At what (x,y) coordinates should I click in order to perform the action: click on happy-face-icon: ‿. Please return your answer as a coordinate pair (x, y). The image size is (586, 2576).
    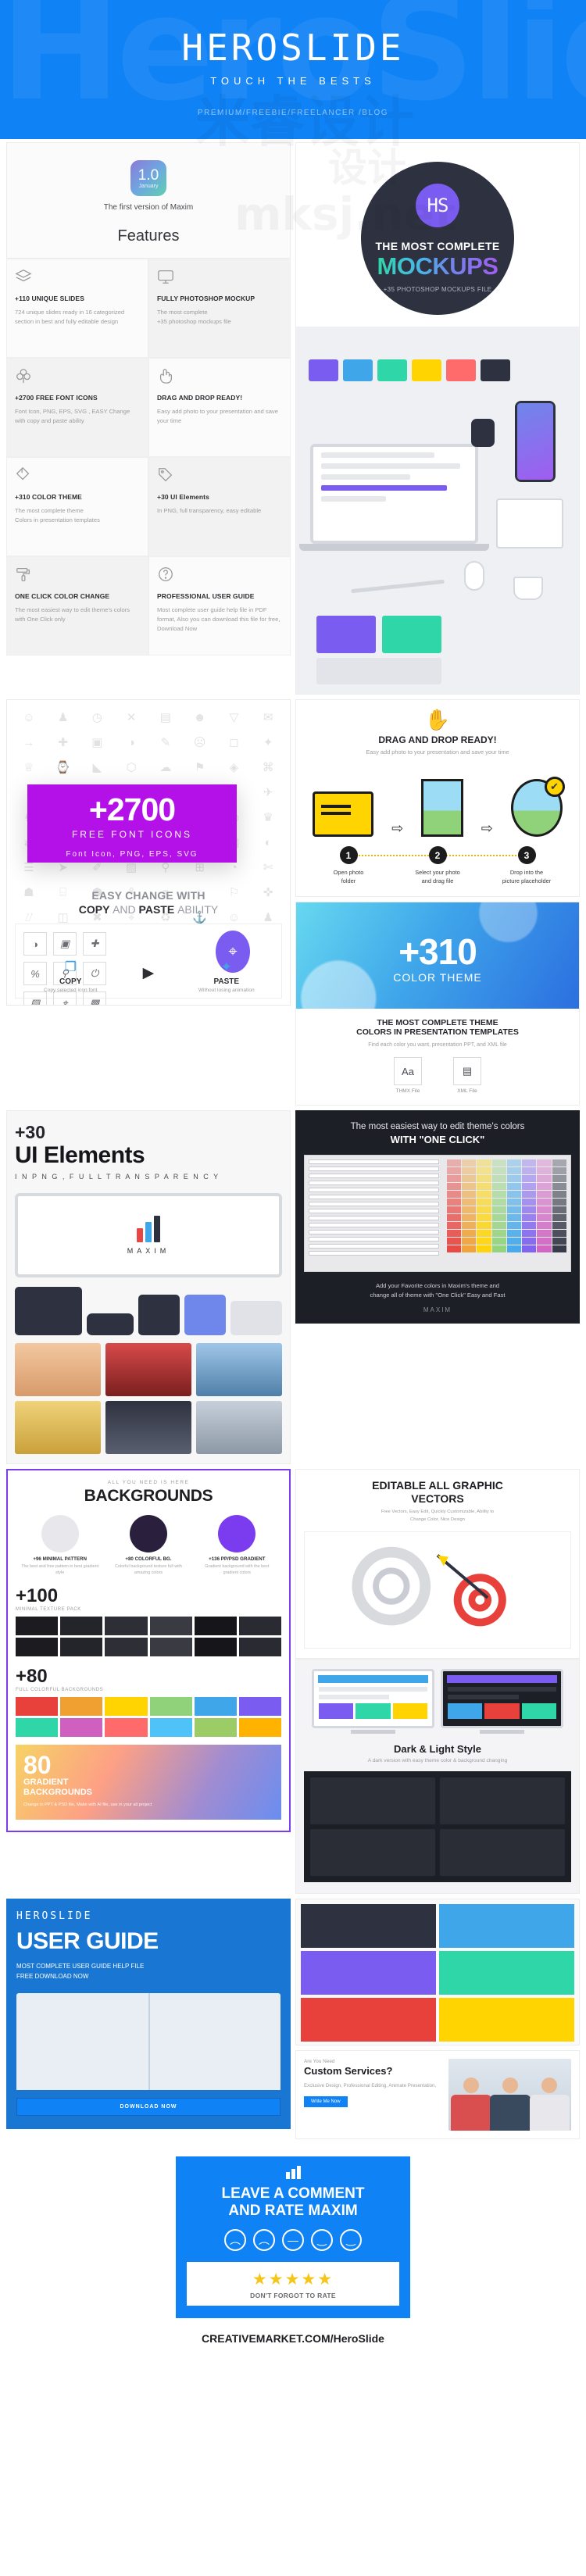
    Looking at the image, I should click on (322, 2239).